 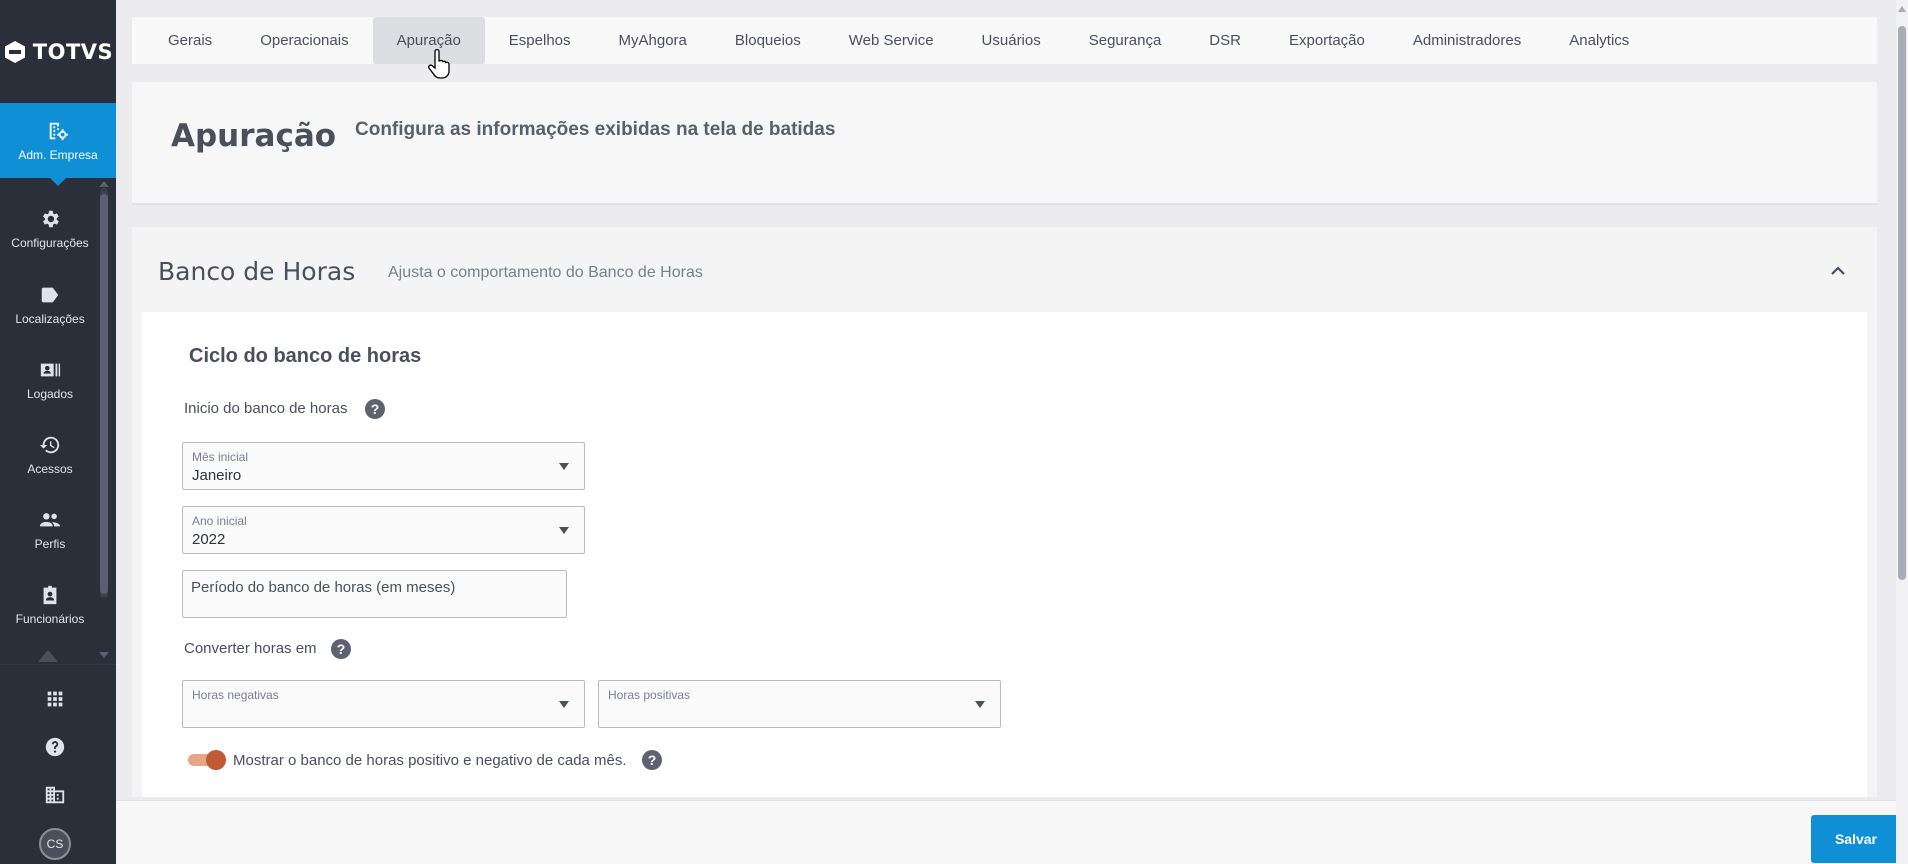 I want to click on month-select: Mês inicial Janeiro, so click(x=383, y=466).